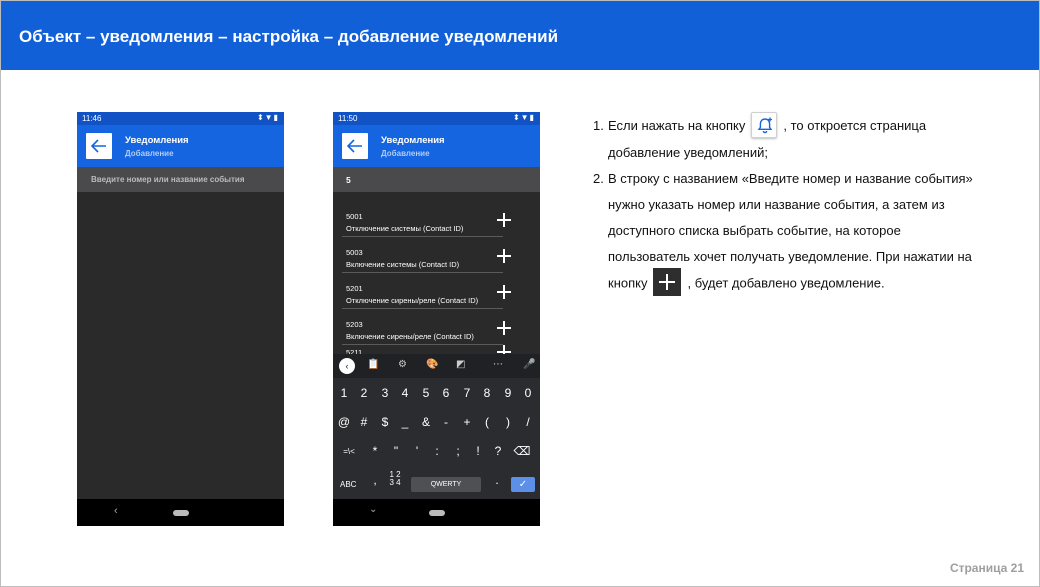 This screenshot has width=1040, height=587. What do you see at coordinates (396, 451) in the screenshot?
I see `key: "` at bounding box center [396, 451].